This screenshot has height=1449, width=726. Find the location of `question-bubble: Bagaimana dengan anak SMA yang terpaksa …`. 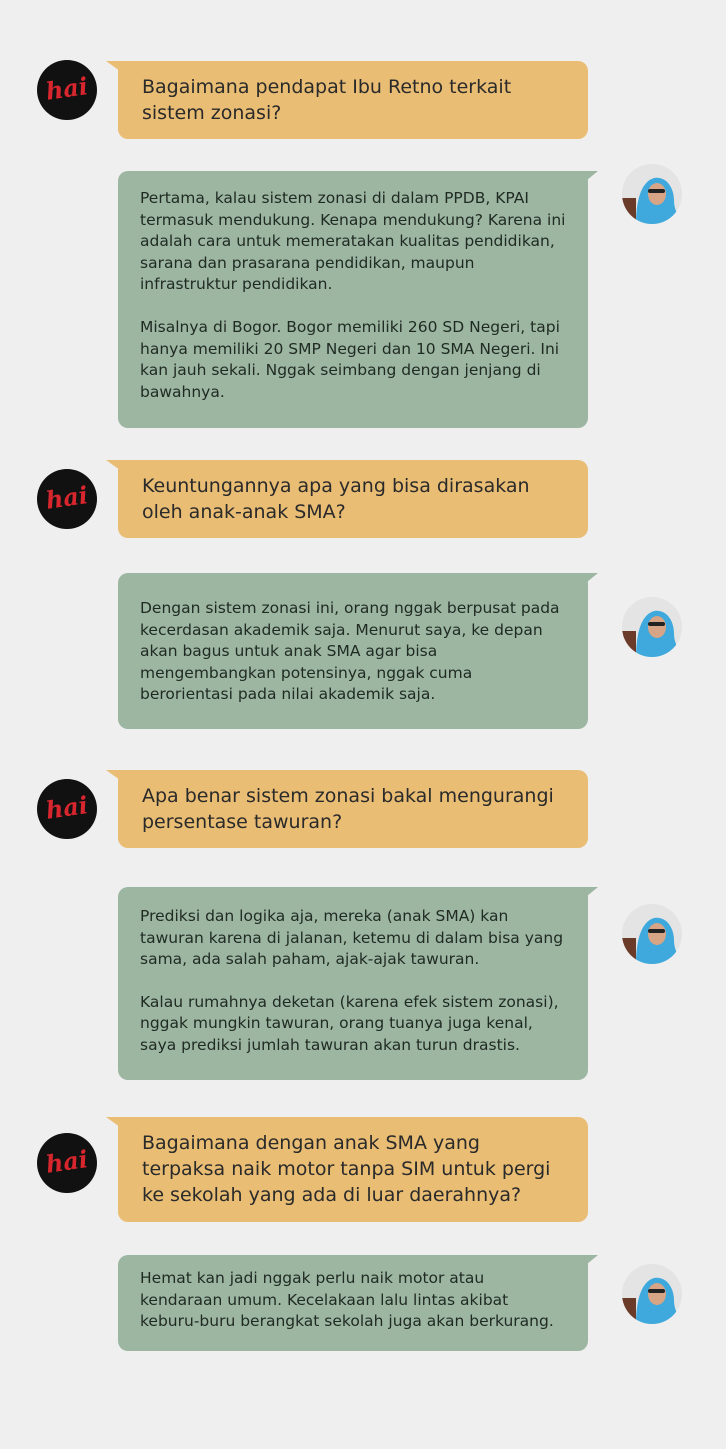

question-bubble: Bagaimana dengan anak SMA yang terpaksa … is located at coordinates (347, 1169).